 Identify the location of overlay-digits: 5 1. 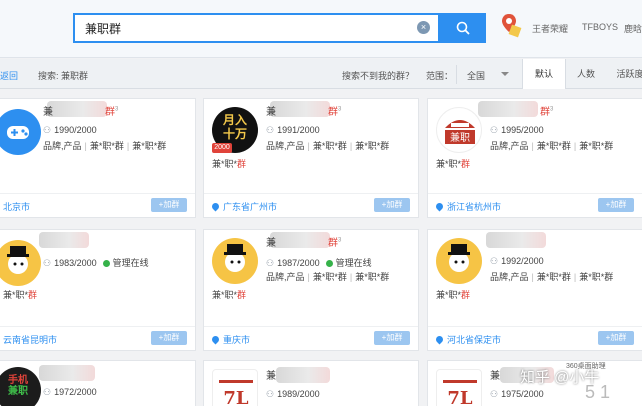
(598, 392).